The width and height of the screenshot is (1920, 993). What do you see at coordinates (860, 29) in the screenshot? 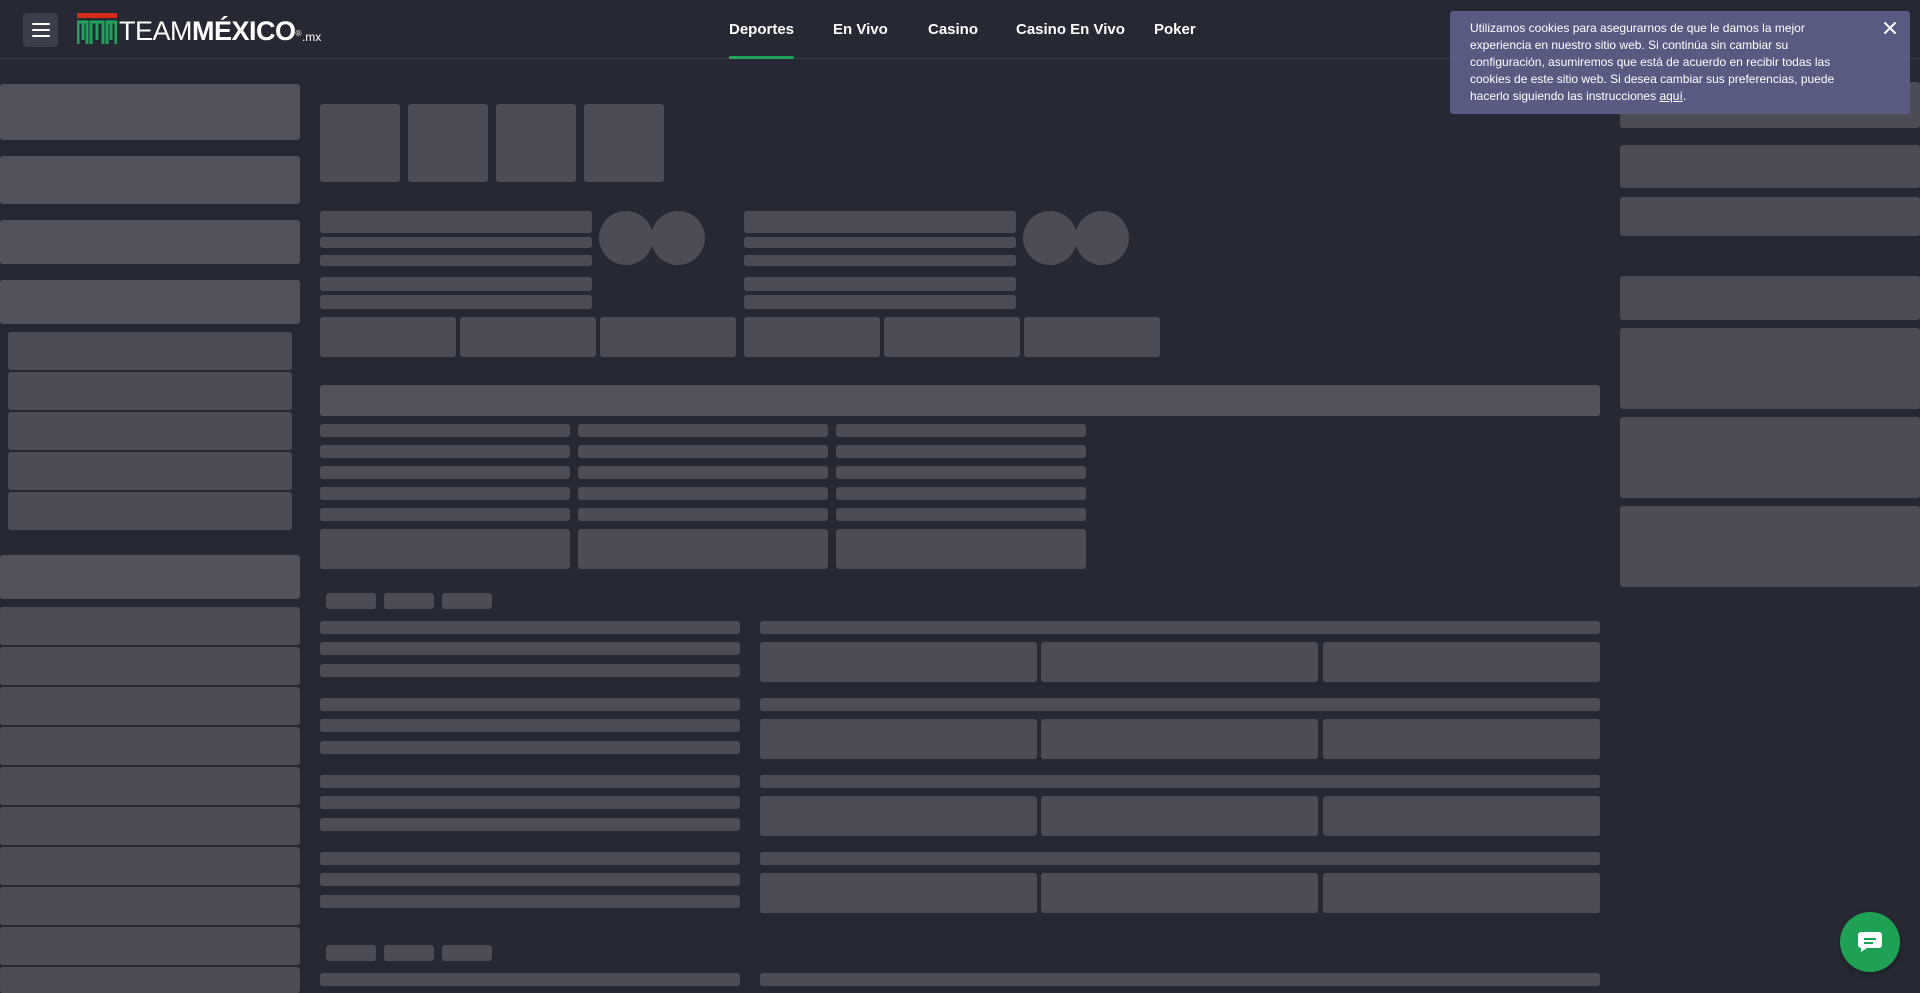
I see `nav-en-vivo: En Vivo` at bounding box center [860, 29].